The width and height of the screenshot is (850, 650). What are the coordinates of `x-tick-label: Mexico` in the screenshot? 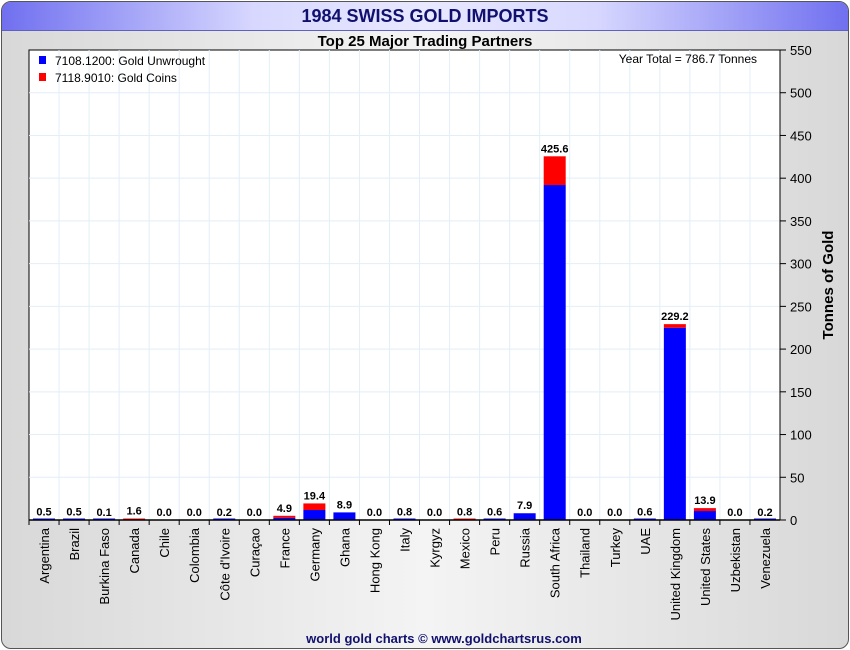 It's located at (465, 548).